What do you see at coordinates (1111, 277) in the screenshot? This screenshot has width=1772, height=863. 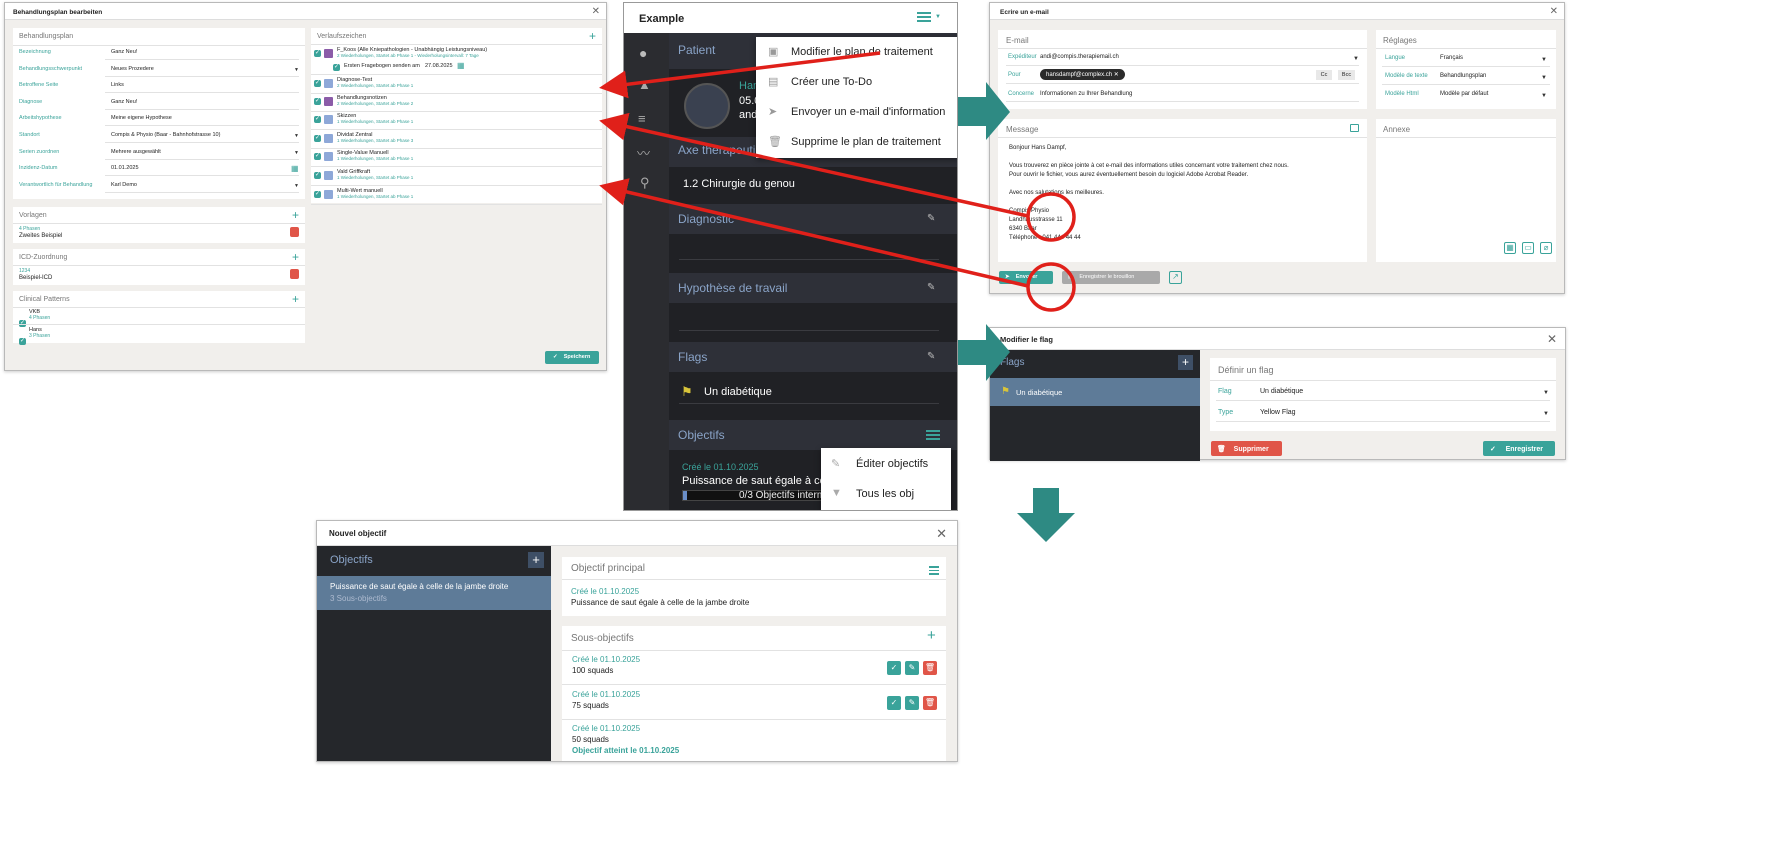 I see `save-draft-button: ▤ Enregistrer le brouillon` at bounding box center [1111, 277].